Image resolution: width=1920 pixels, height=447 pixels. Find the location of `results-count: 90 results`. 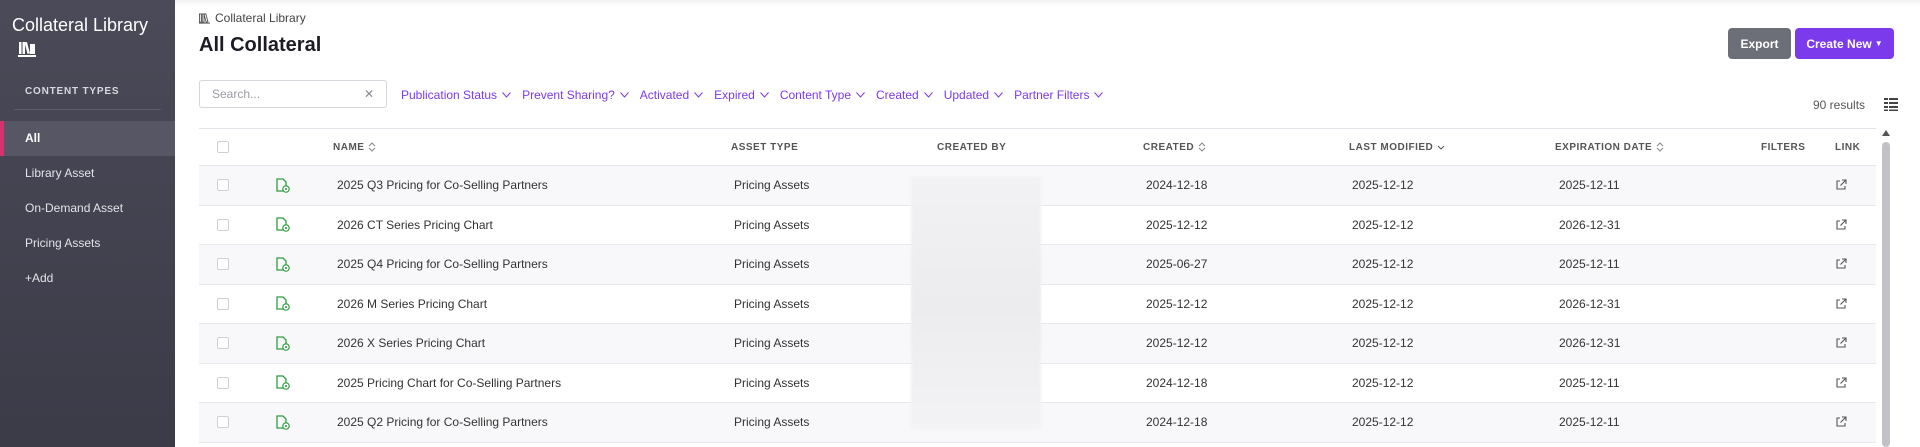

results-count: 90 results is located at coordinates (1839, 105).